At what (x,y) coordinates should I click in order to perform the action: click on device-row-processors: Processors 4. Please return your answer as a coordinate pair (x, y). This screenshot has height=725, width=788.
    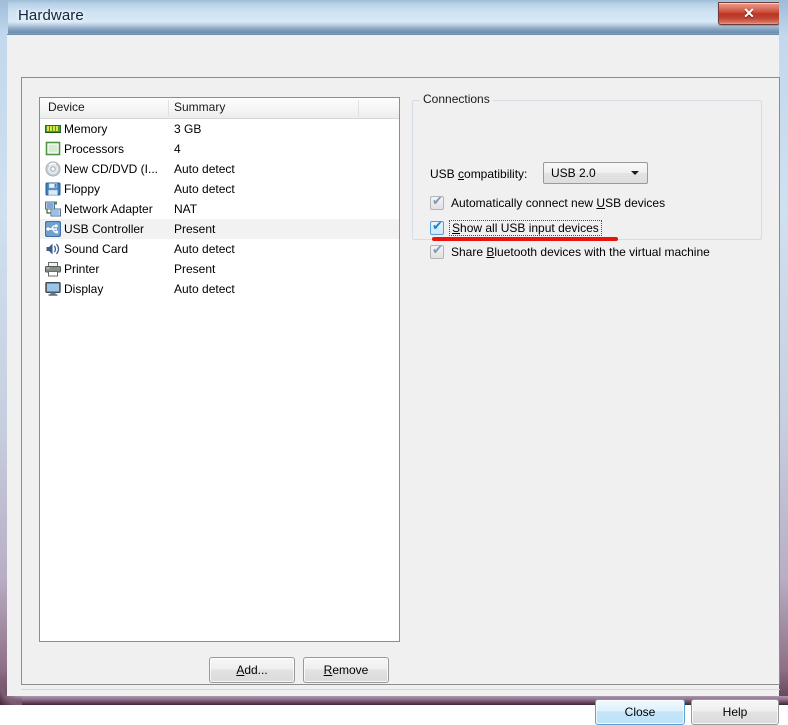
    Looking at the image, I should click on (219, 149).